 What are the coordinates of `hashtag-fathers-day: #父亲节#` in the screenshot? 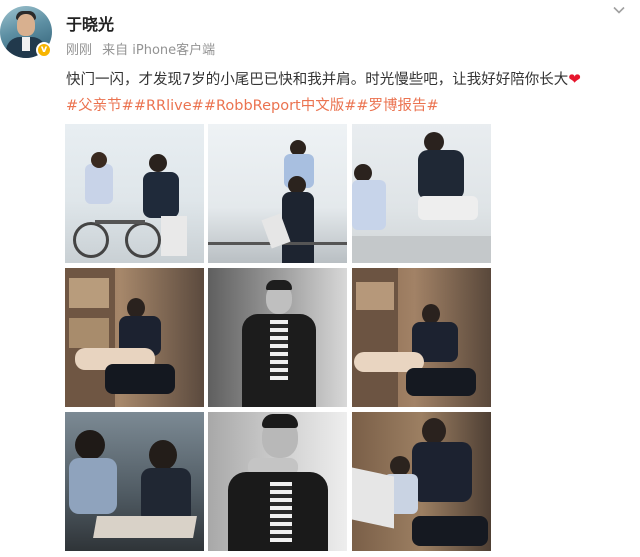 It's located at (100, 106).